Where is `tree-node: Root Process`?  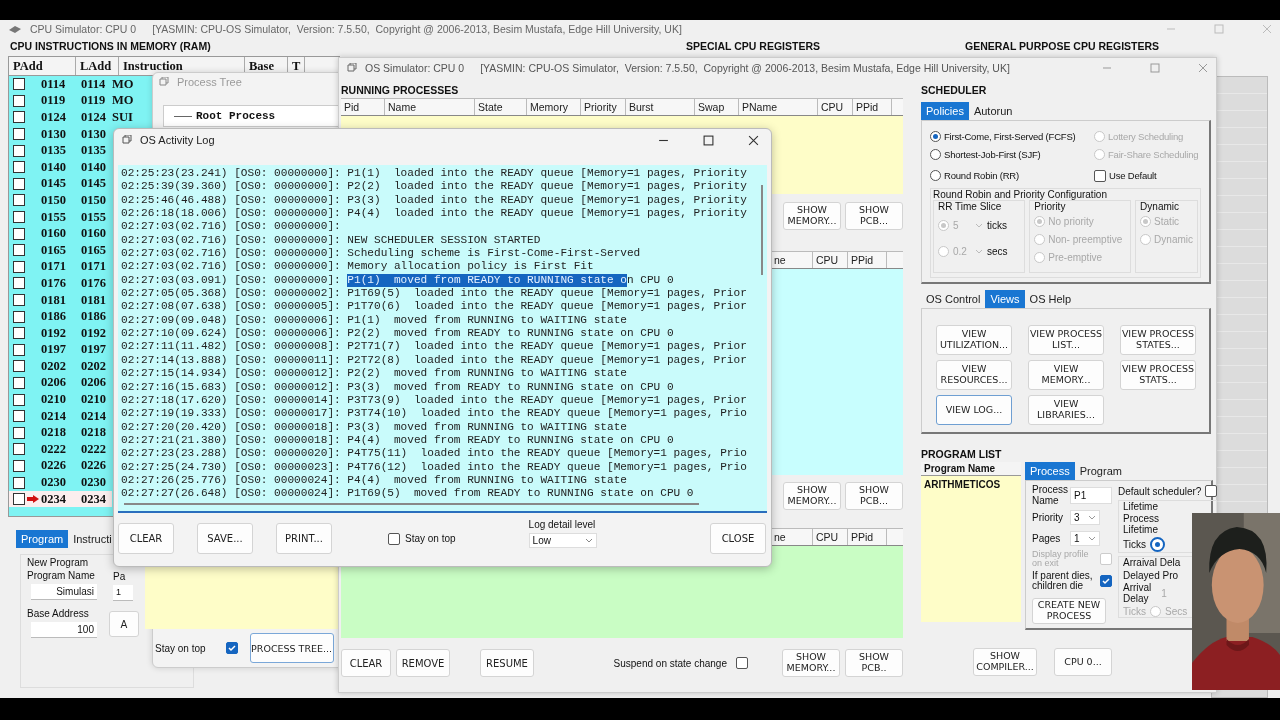 tree-node: Root Process is located at coordinates (236, 116).